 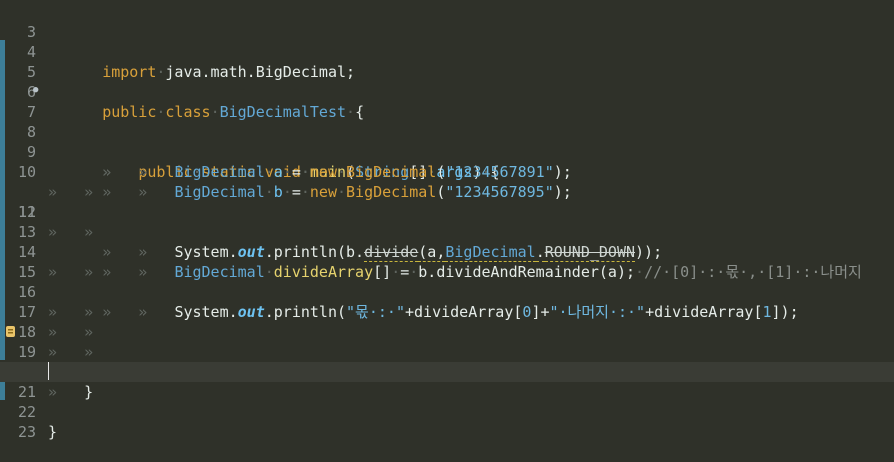 I want to click on code-line-16: 16 » », so click(x=447, y=291).